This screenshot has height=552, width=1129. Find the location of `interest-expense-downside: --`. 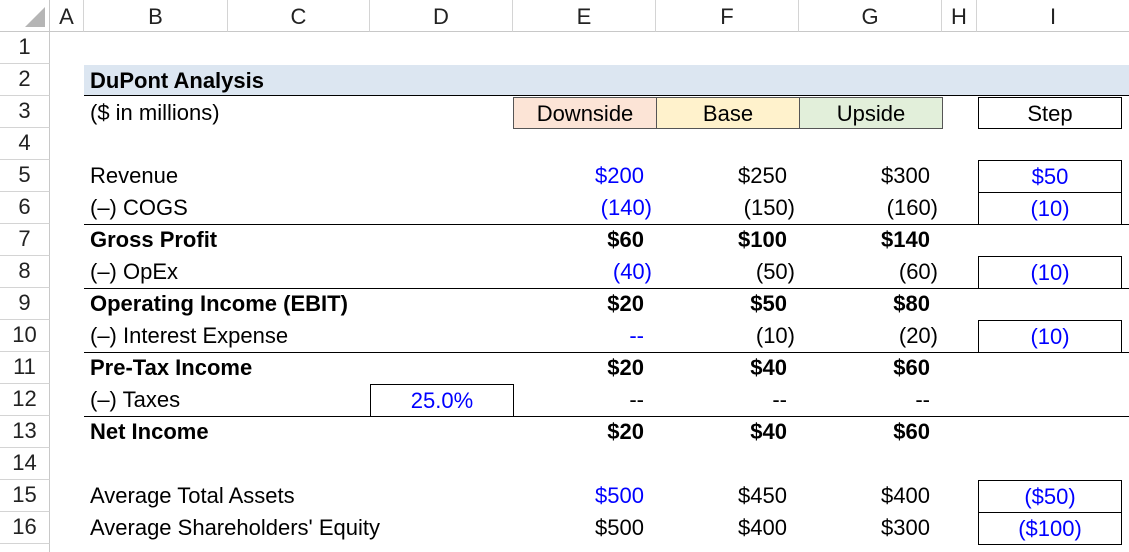

interest-expense-downside: -- is located at coordinates (584, 336).